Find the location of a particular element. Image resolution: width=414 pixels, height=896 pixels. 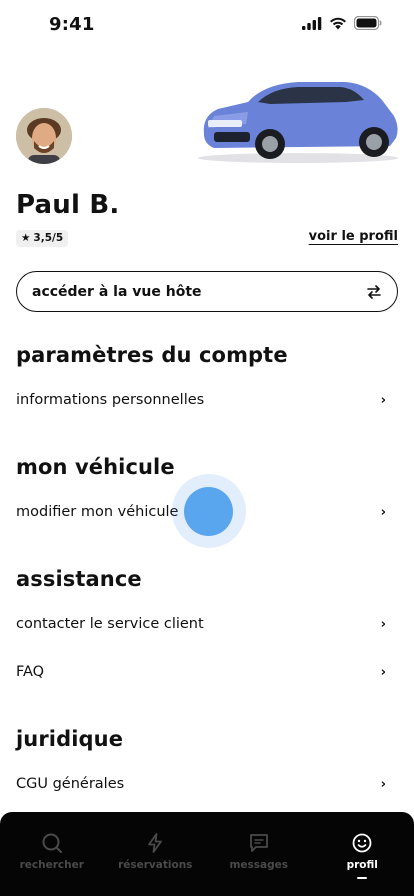

smiley-icon is located at coordinates (362, 843).